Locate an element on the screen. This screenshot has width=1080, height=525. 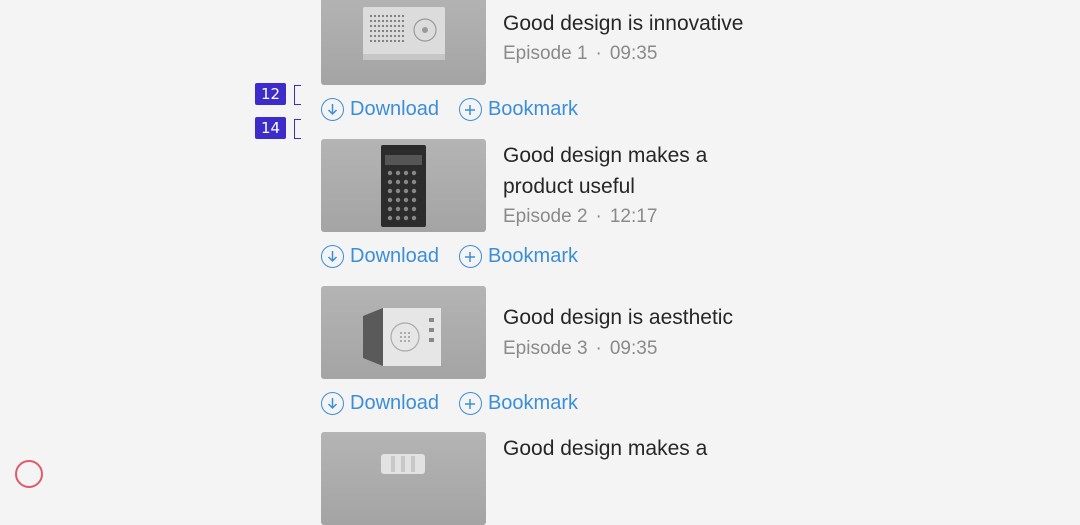
overlay-badge-12: 12 is located at coordinates (270, 94).